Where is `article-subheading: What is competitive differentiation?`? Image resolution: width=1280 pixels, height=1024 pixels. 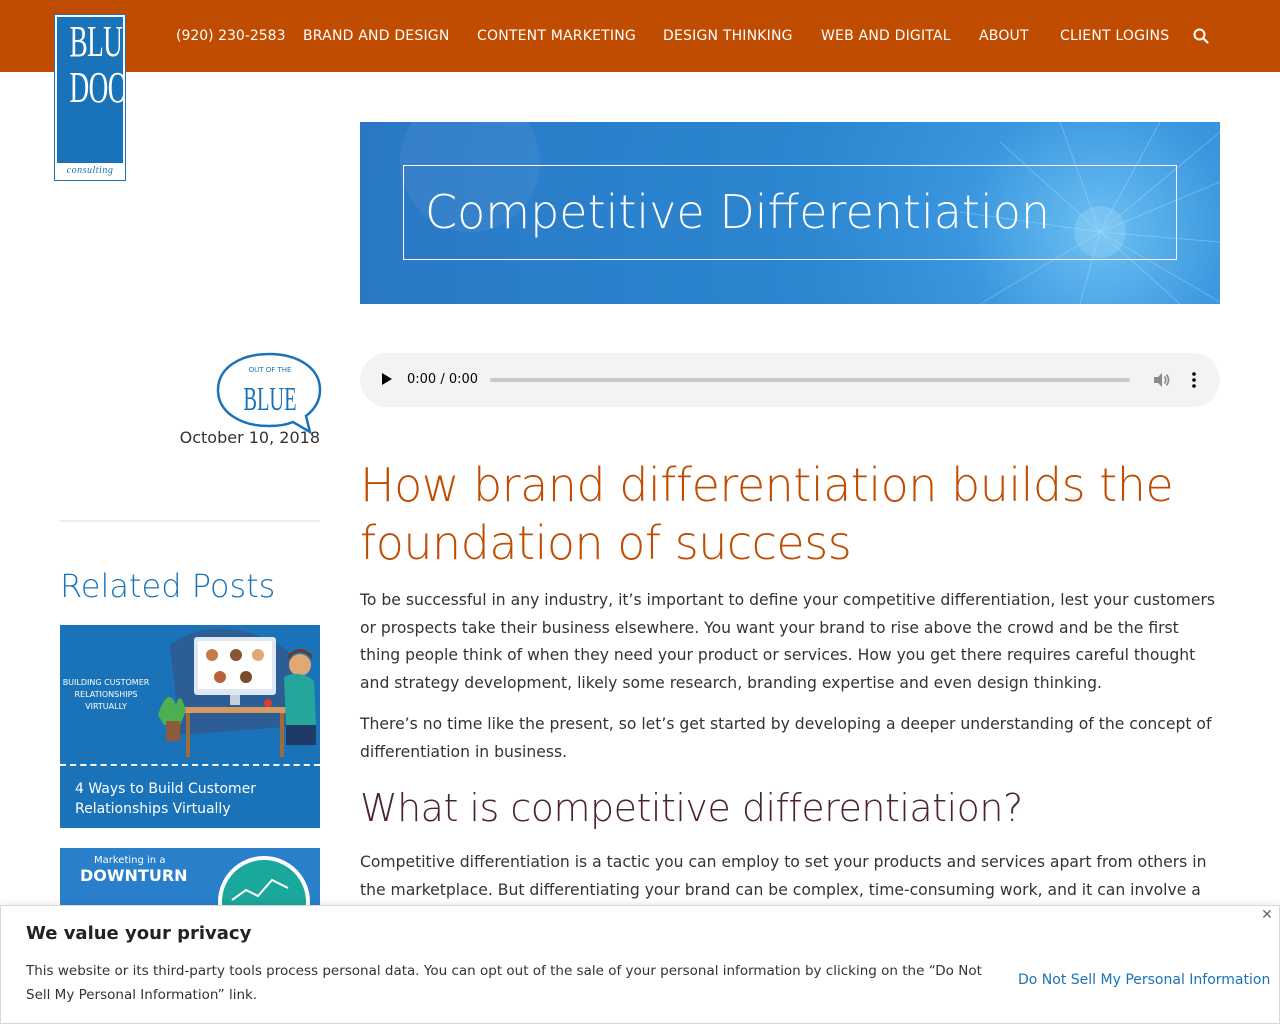 article-subheading: What is competitive differentiation? is located at coordinates (691, 808).